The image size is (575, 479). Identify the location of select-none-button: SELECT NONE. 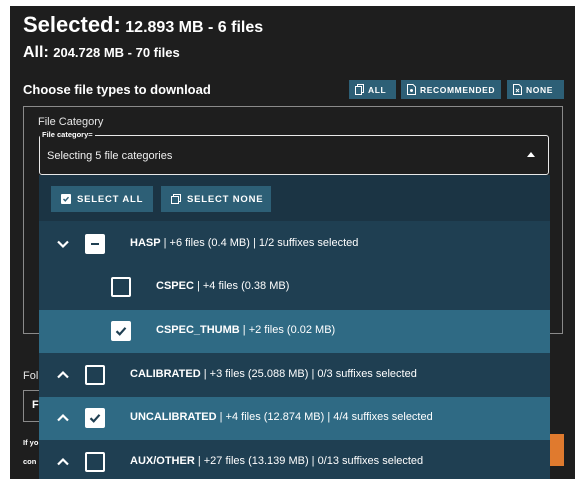
(216, 199).